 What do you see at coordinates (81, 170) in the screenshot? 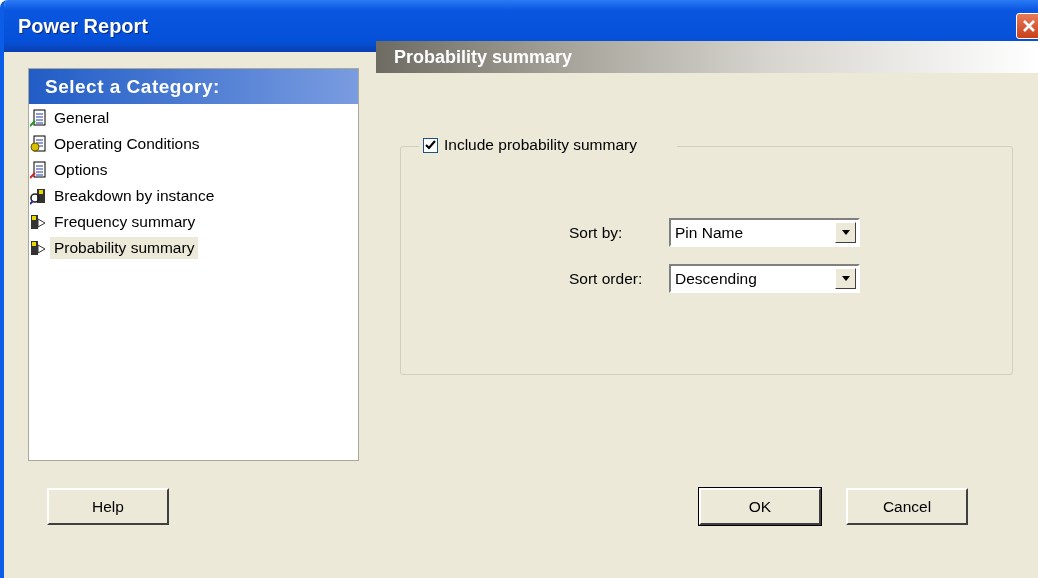
I see `category-item: Options` at bounding box center [81, 170].